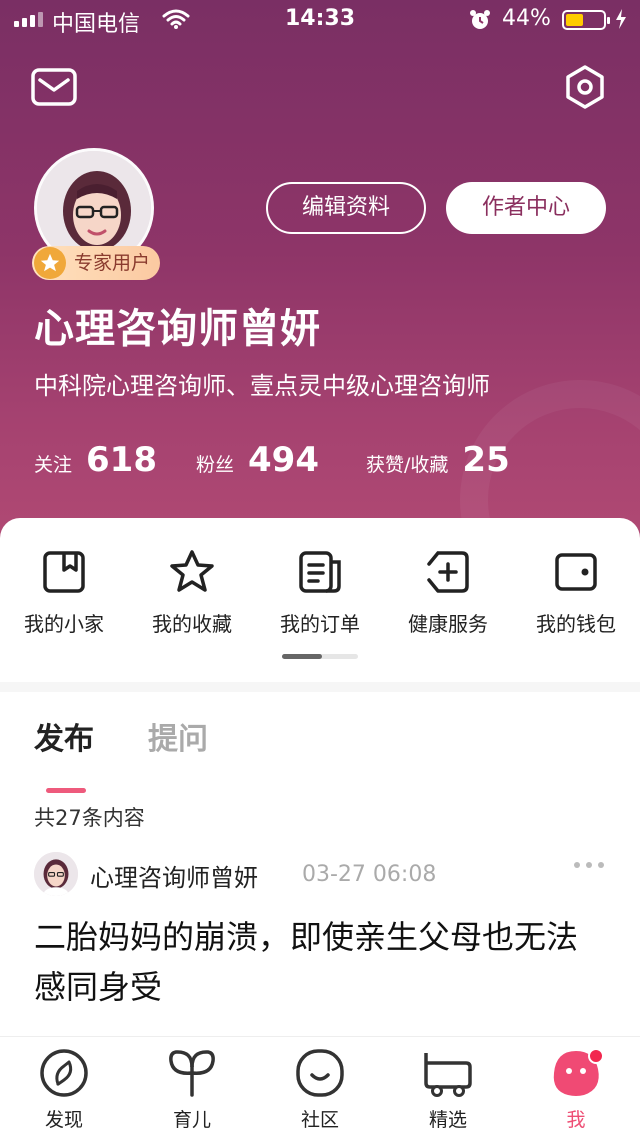  What do you see at coordinates (586, 20) in the screenshot?
I see `battery-icon` at bounding box center [586, 20].